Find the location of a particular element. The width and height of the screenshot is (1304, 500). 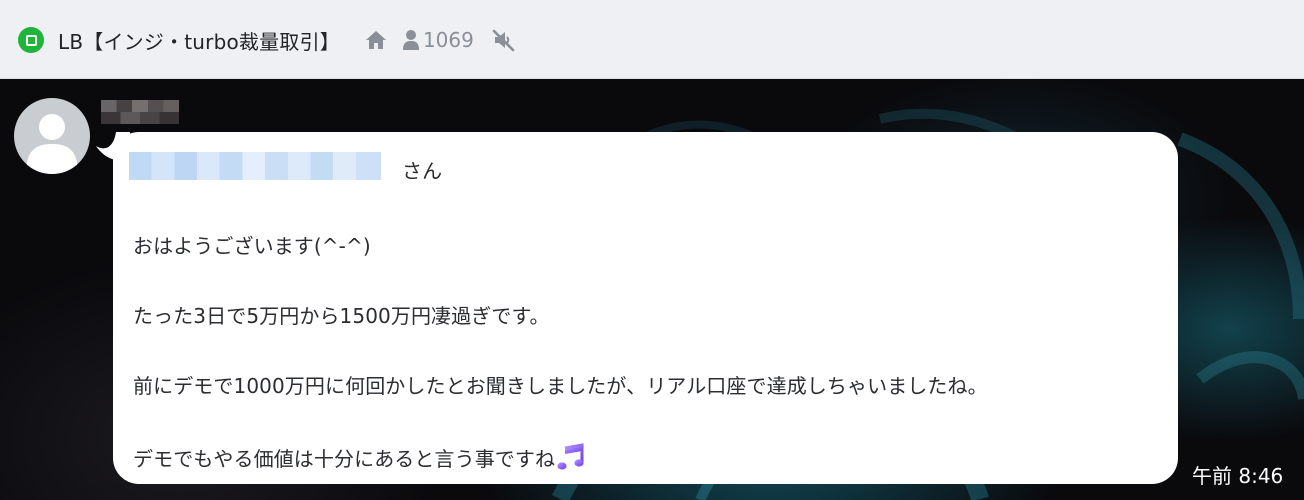

mention-redacted is located at coordinates (255, 166).